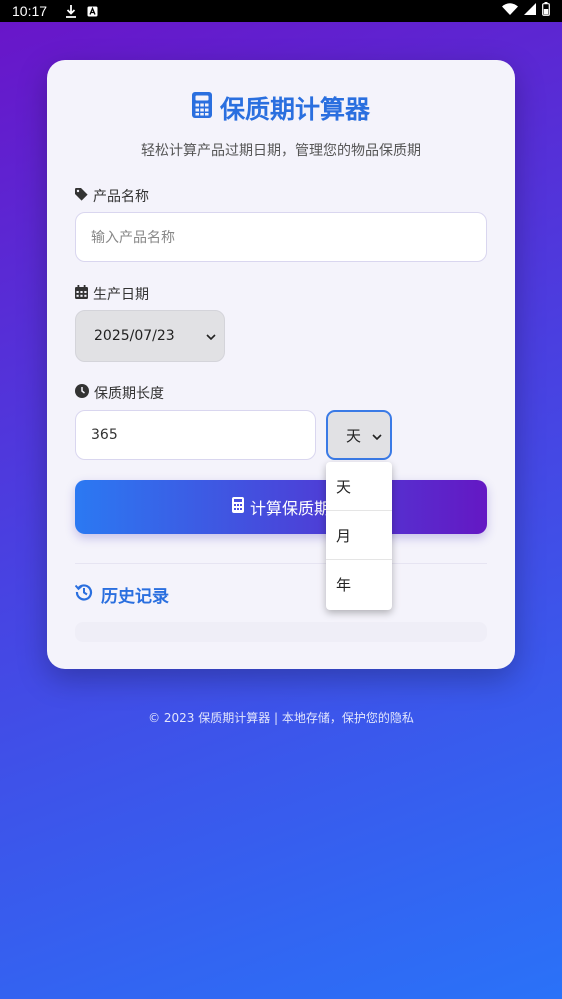 The width and height of the screenshot is (562, 999). What do you see at coordinates (82, 393) in the screenshot?
I see `clock-icon` at bounding box center [82, 393].